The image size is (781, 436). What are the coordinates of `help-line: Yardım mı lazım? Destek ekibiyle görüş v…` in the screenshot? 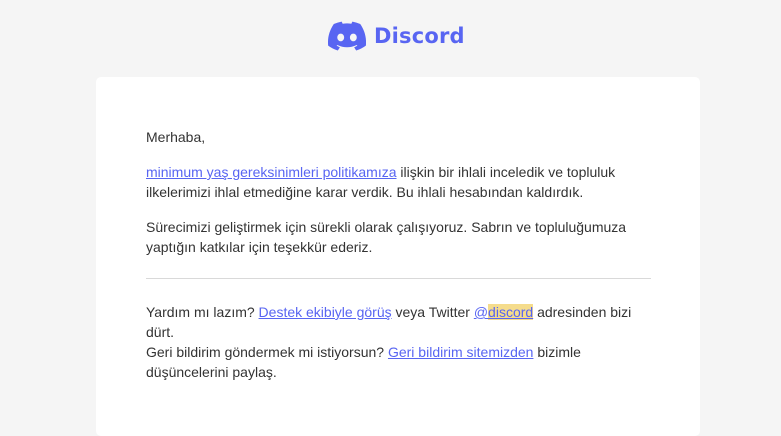 It's located at (401, 322).